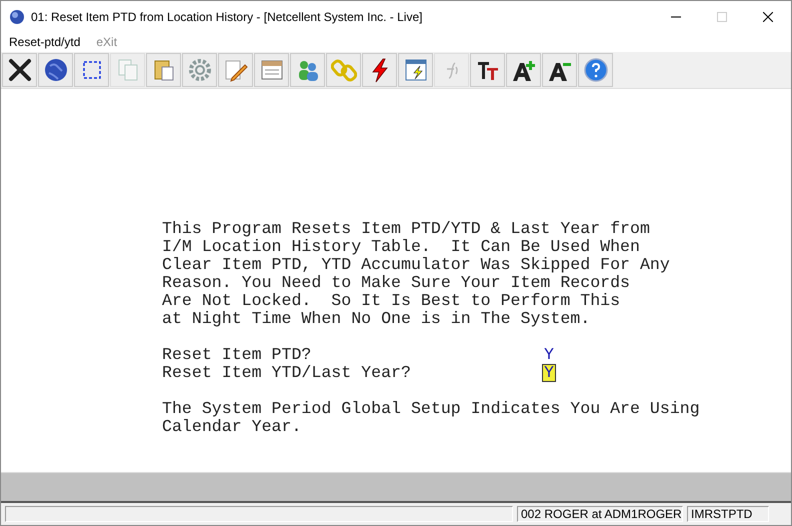  What do you see at coordinates (595, 70) in the screenshot?
I see `help-icon` at bounding box center [595, 70].